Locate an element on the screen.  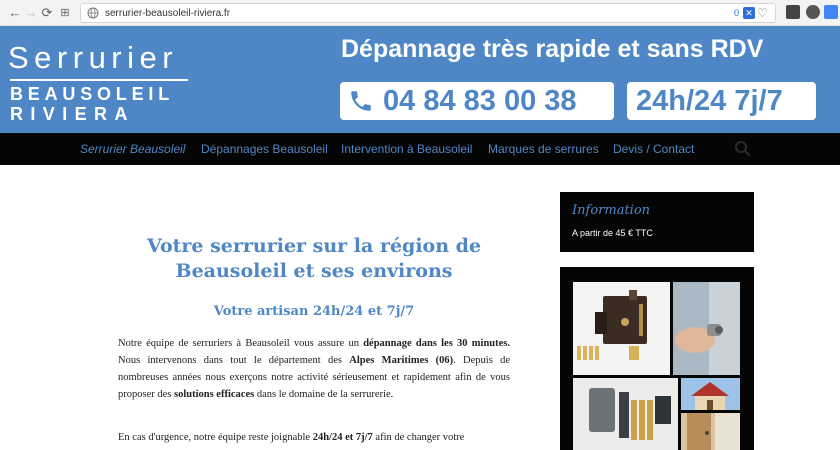
pocket-icon is located at coordinates (793, 12).